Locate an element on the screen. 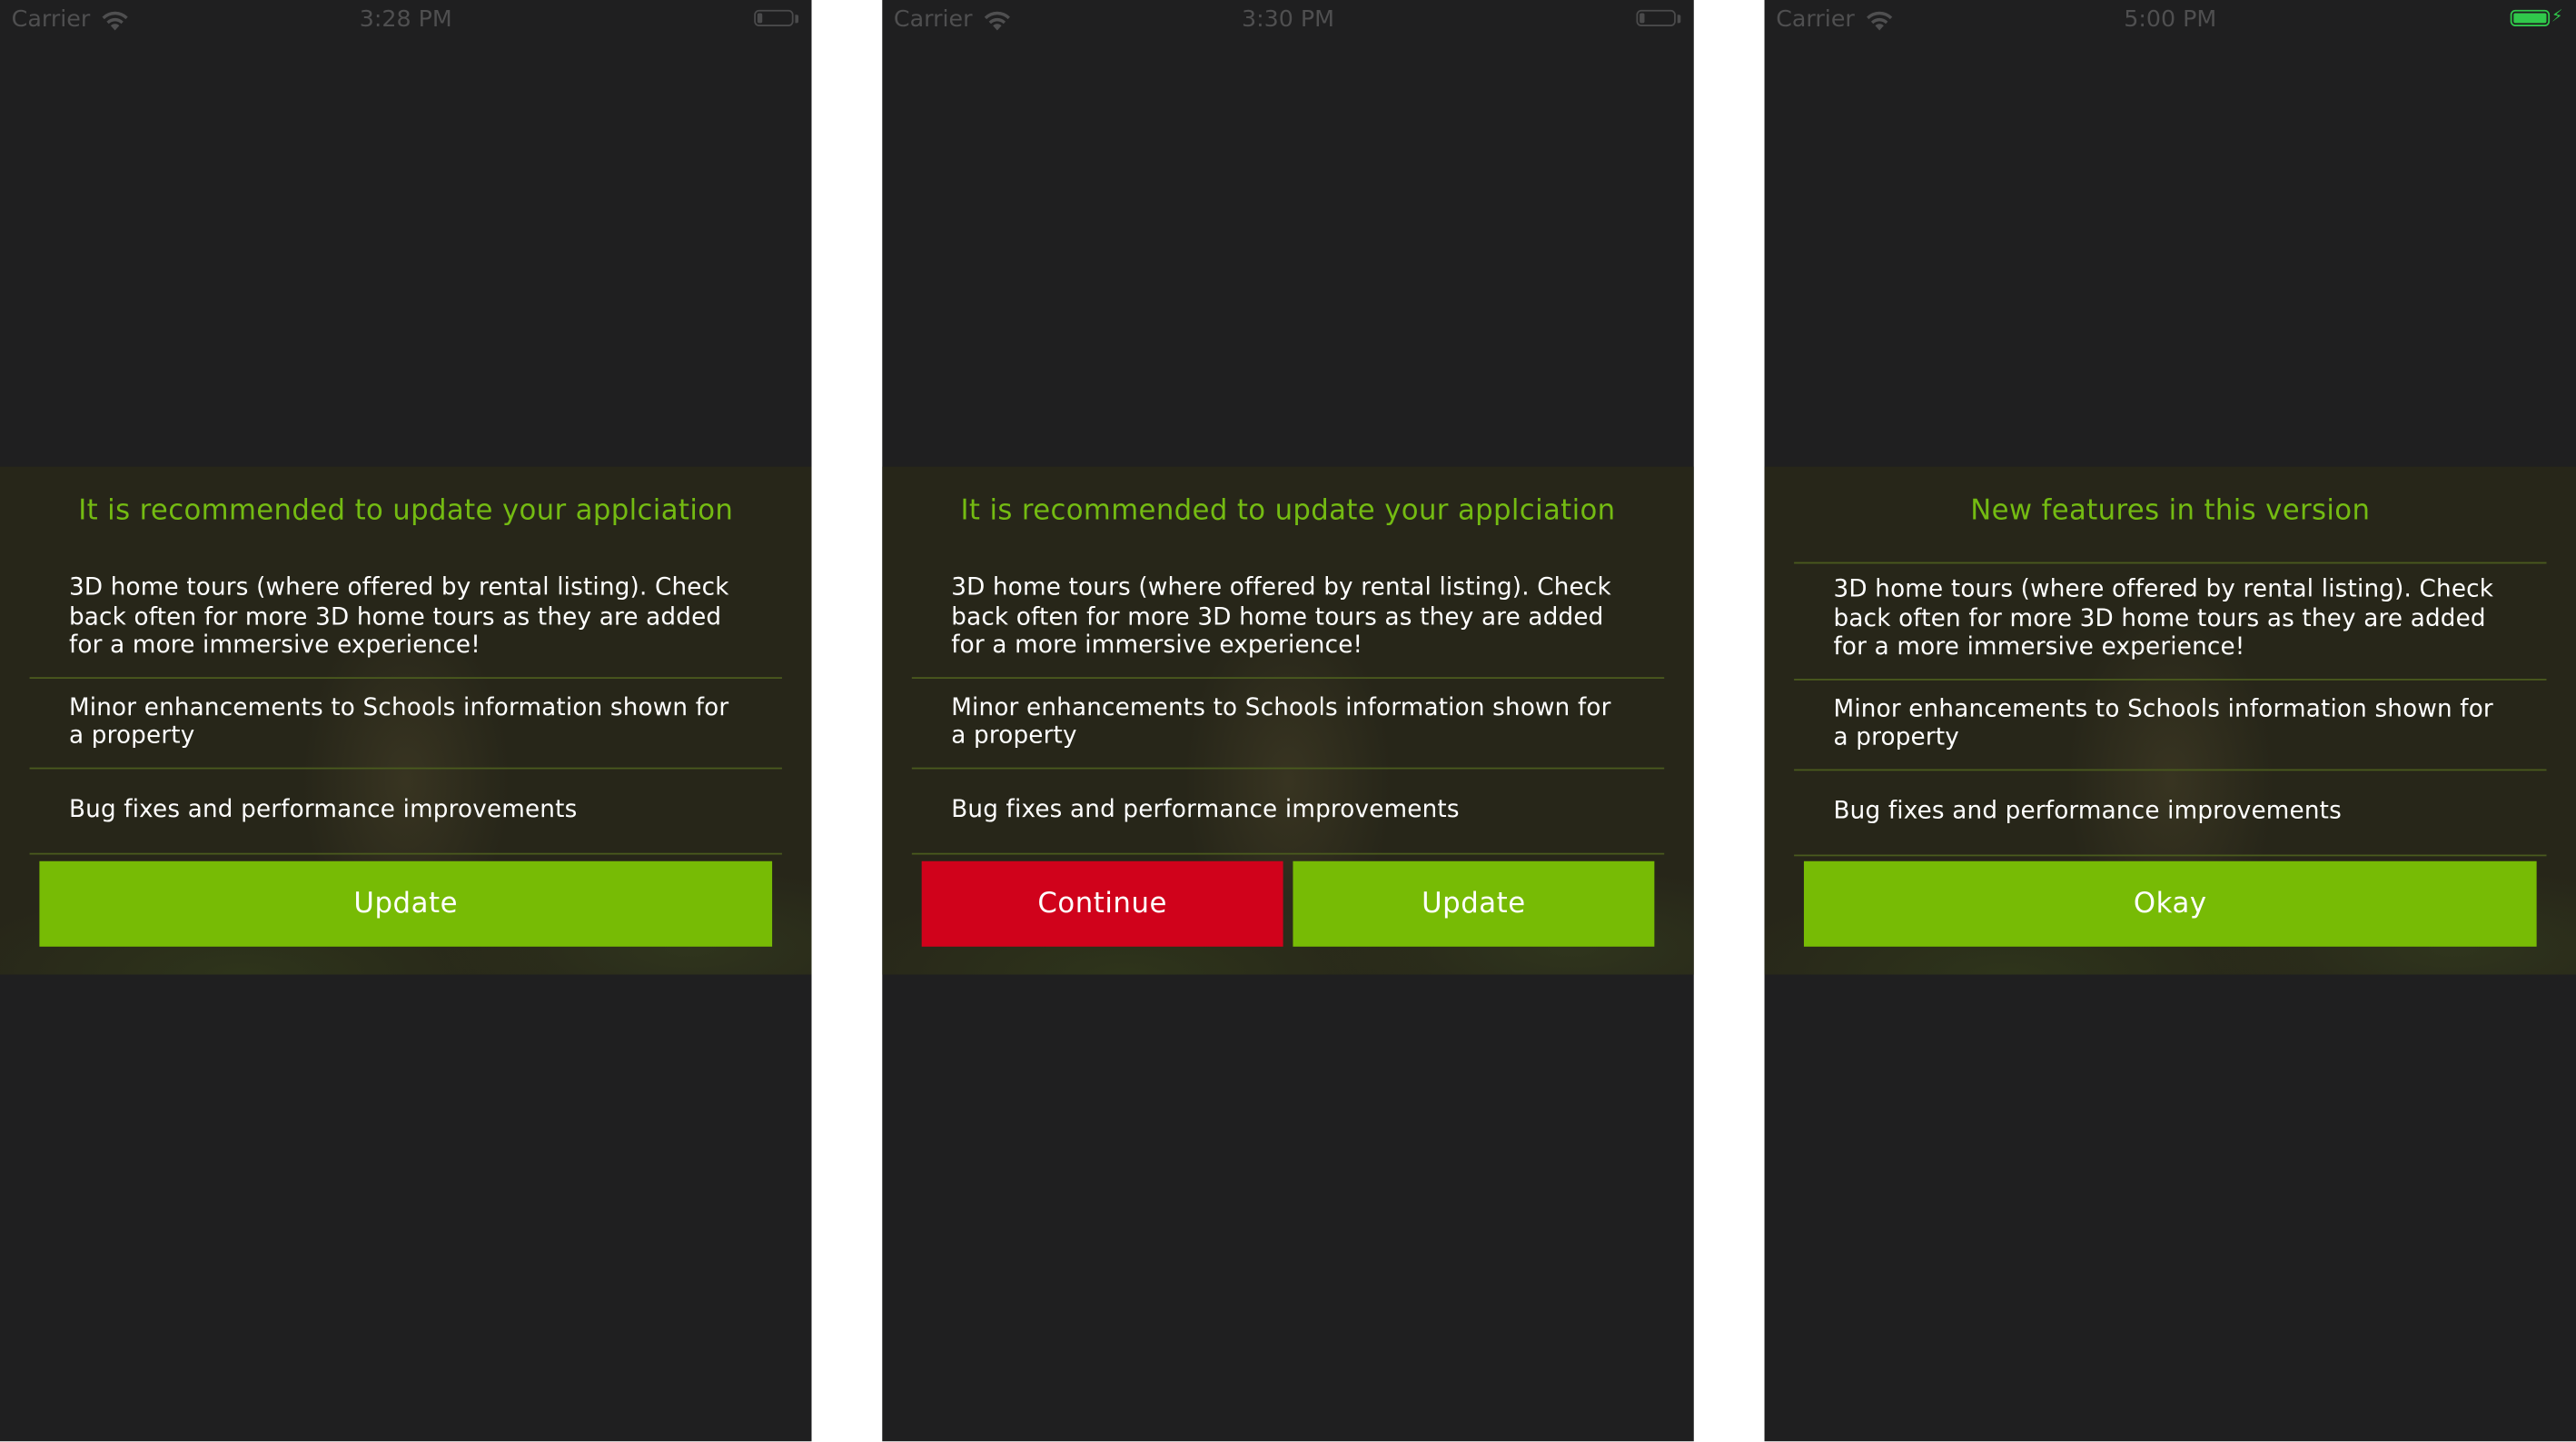  dialog-buttons: Update is located at coordinates (406, 903).